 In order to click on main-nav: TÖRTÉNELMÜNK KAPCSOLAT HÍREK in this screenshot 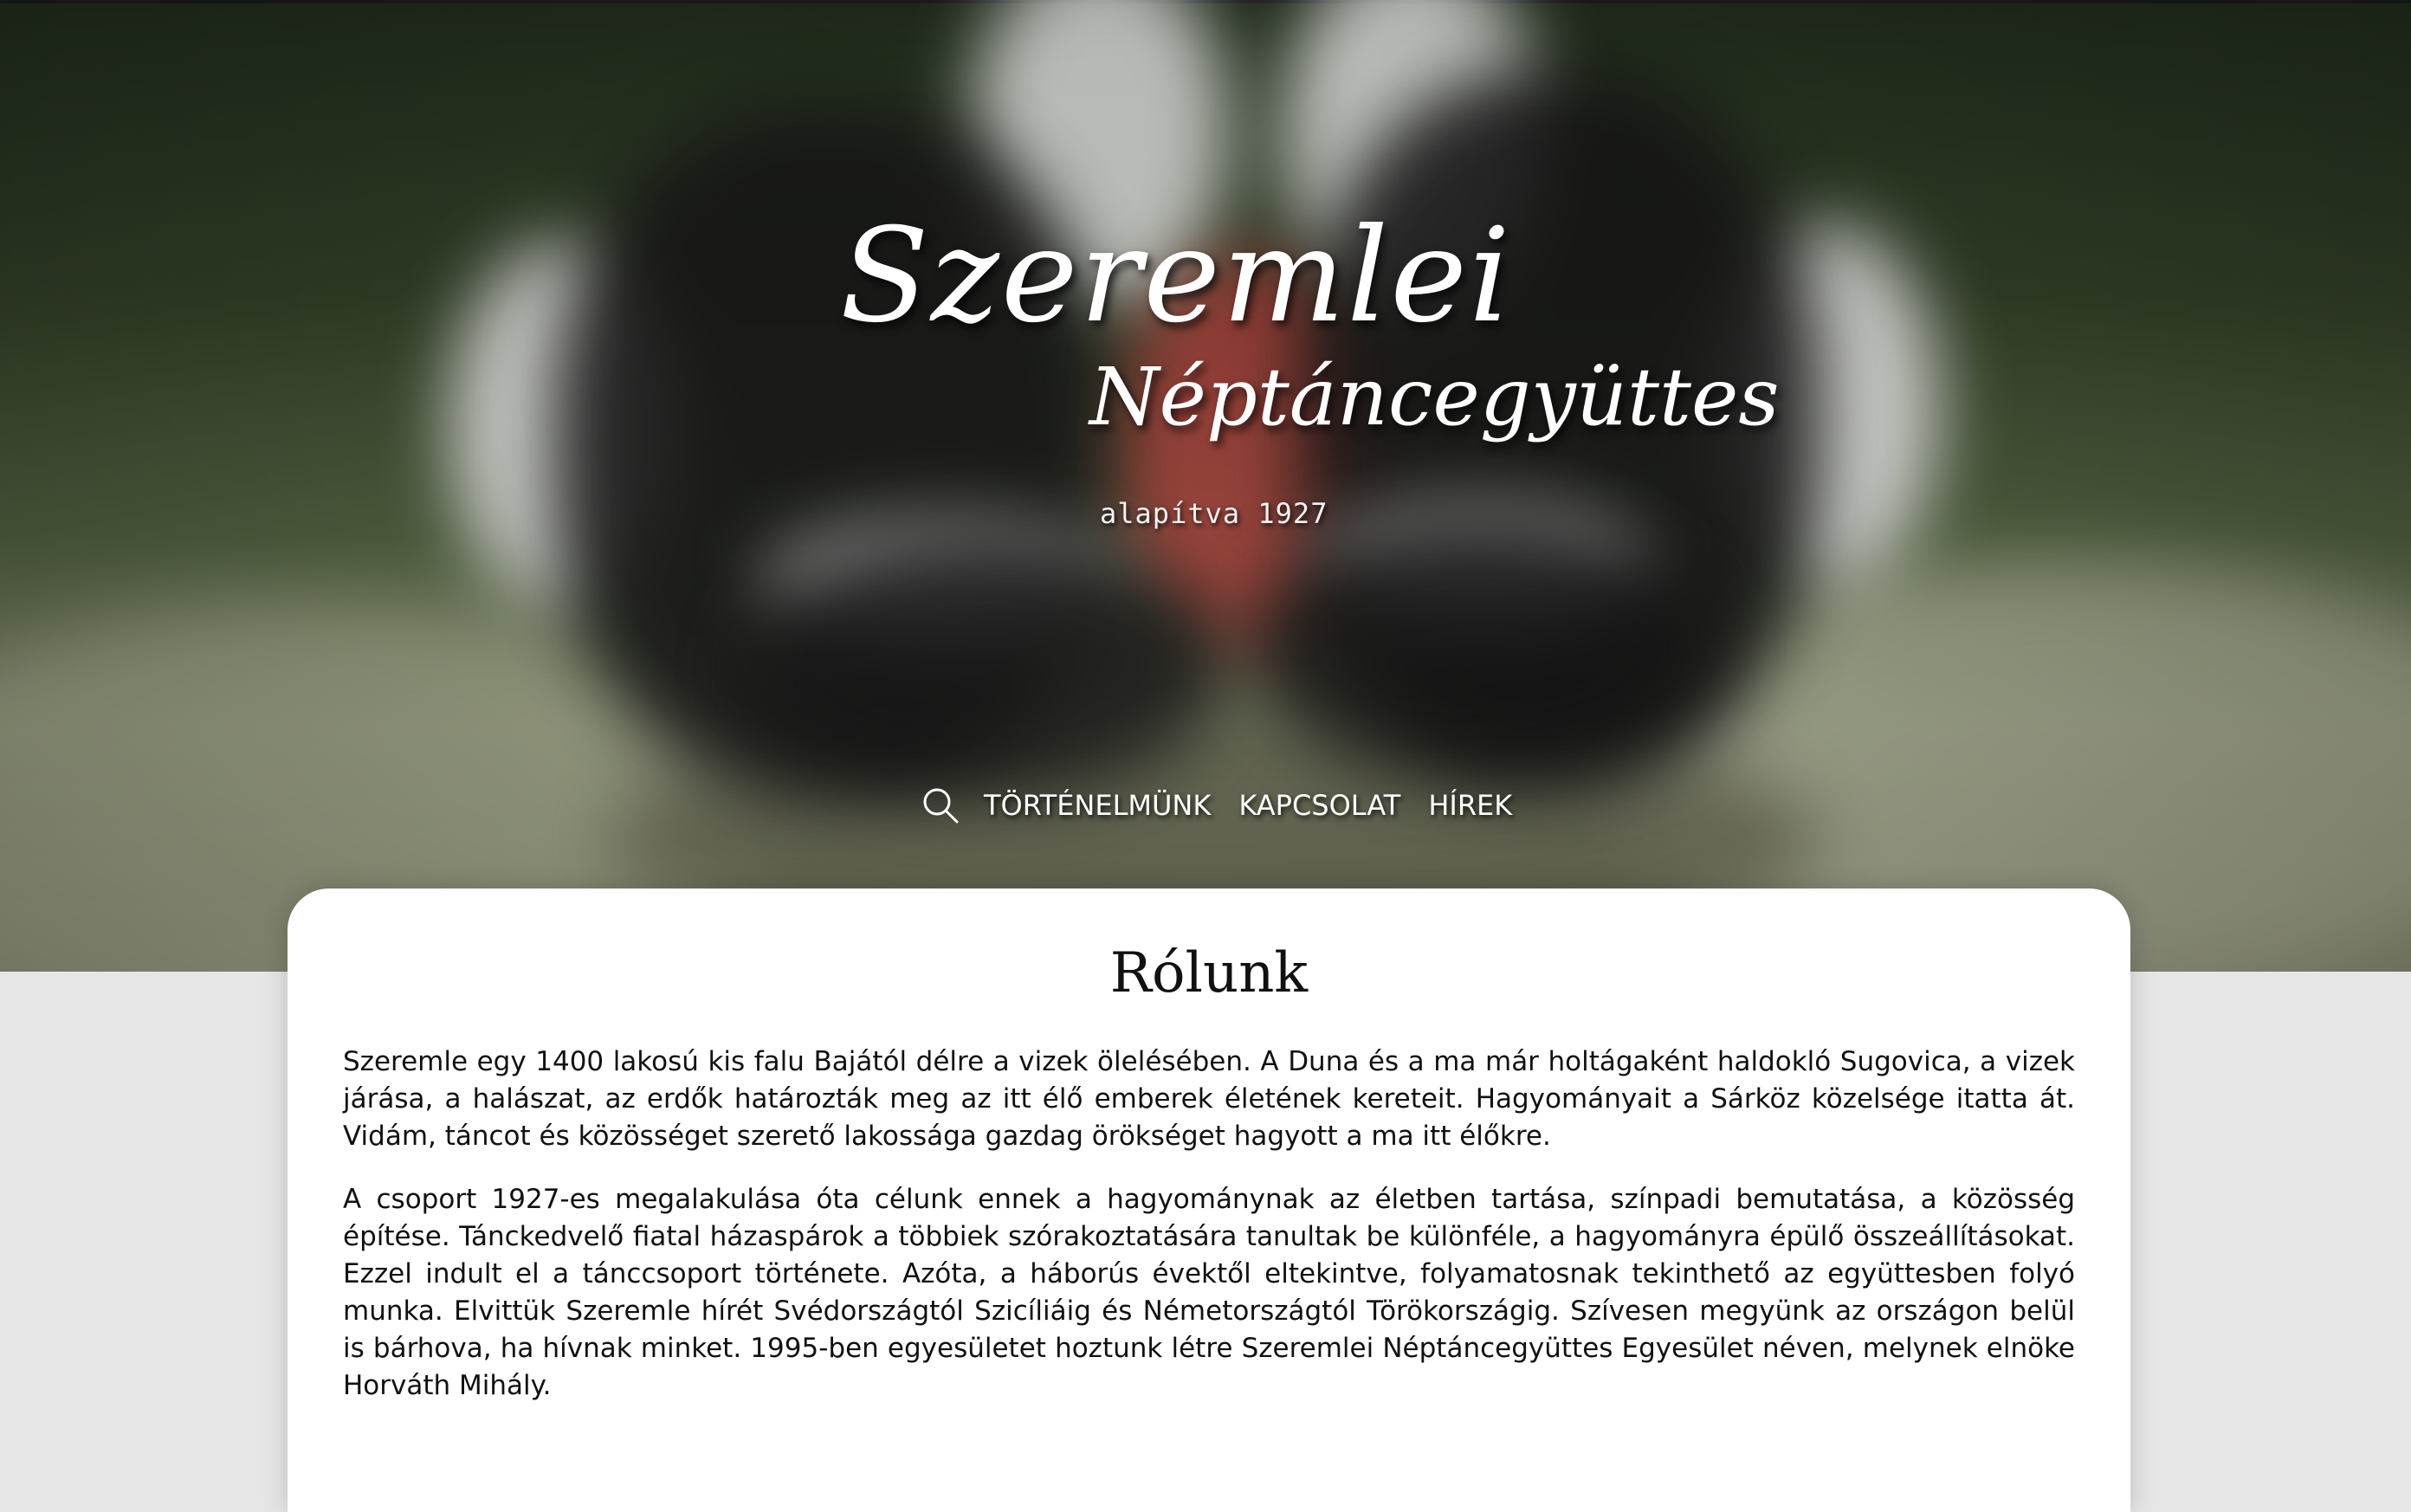, I will do `click(1230, 805)`.